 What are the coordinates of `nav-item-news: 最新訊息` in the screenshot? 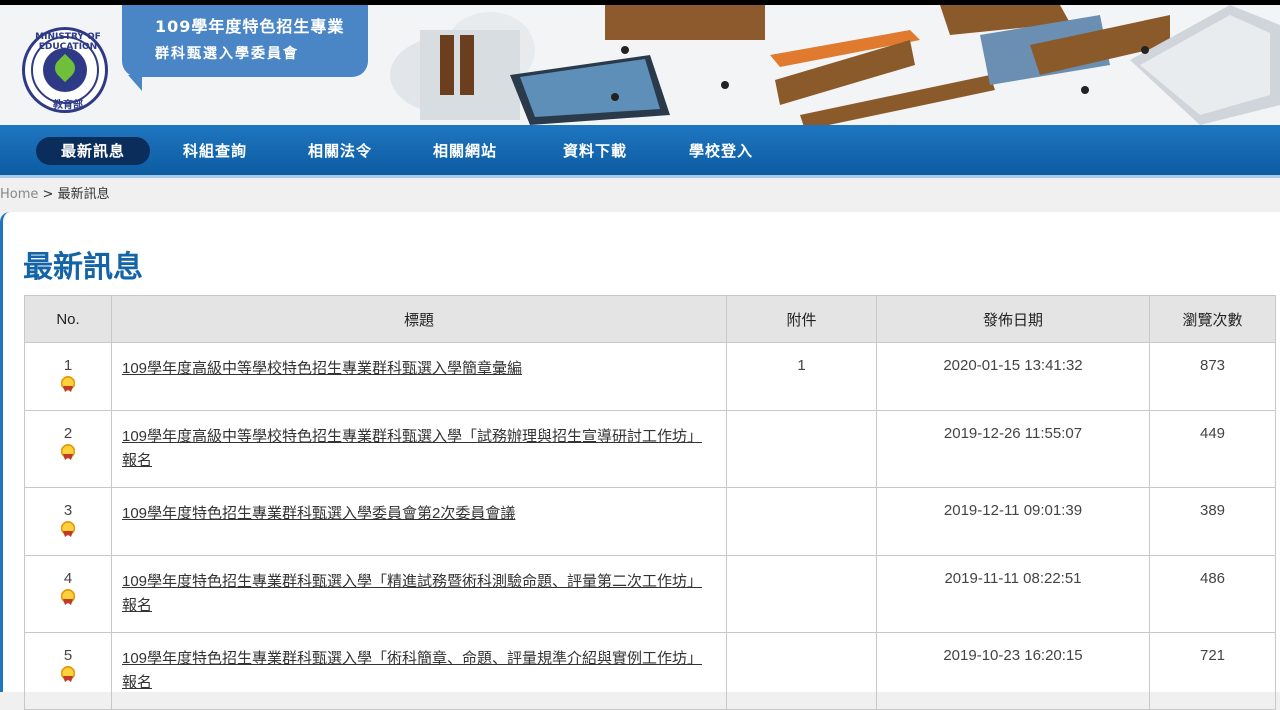 It's located at (93, 151).